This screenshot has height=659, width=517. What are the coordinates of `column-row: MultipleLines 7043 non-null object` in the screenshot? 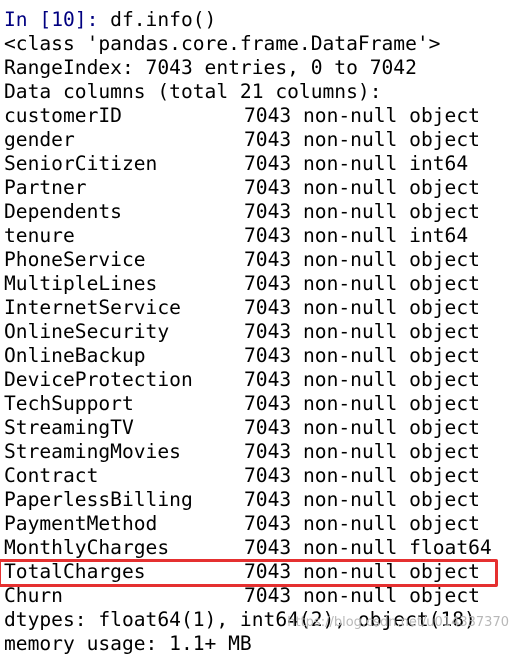 It's located at (260, 284).